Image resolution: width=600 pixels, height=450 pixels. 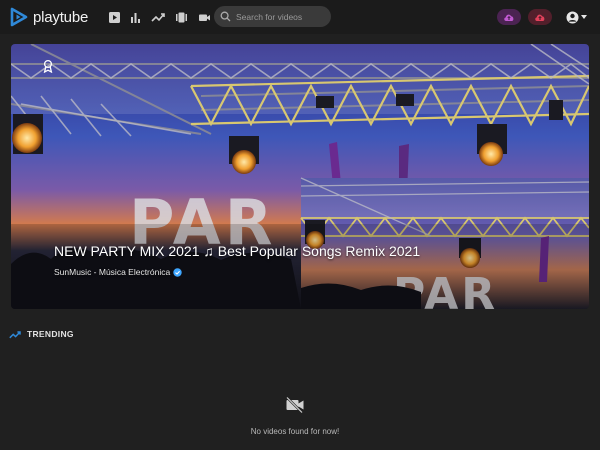 I want to click on search-input, so click(x=281, y=16).